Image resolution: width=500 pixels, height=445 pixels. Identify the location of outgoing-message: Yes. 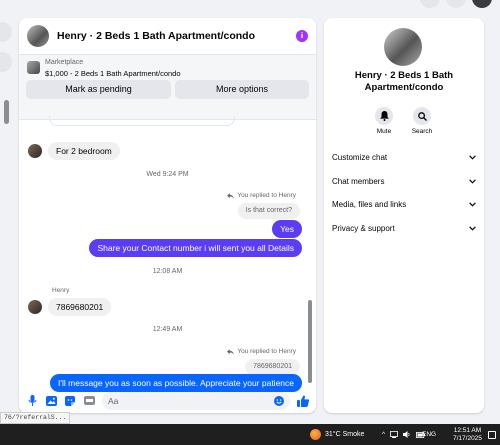
(287, 229).